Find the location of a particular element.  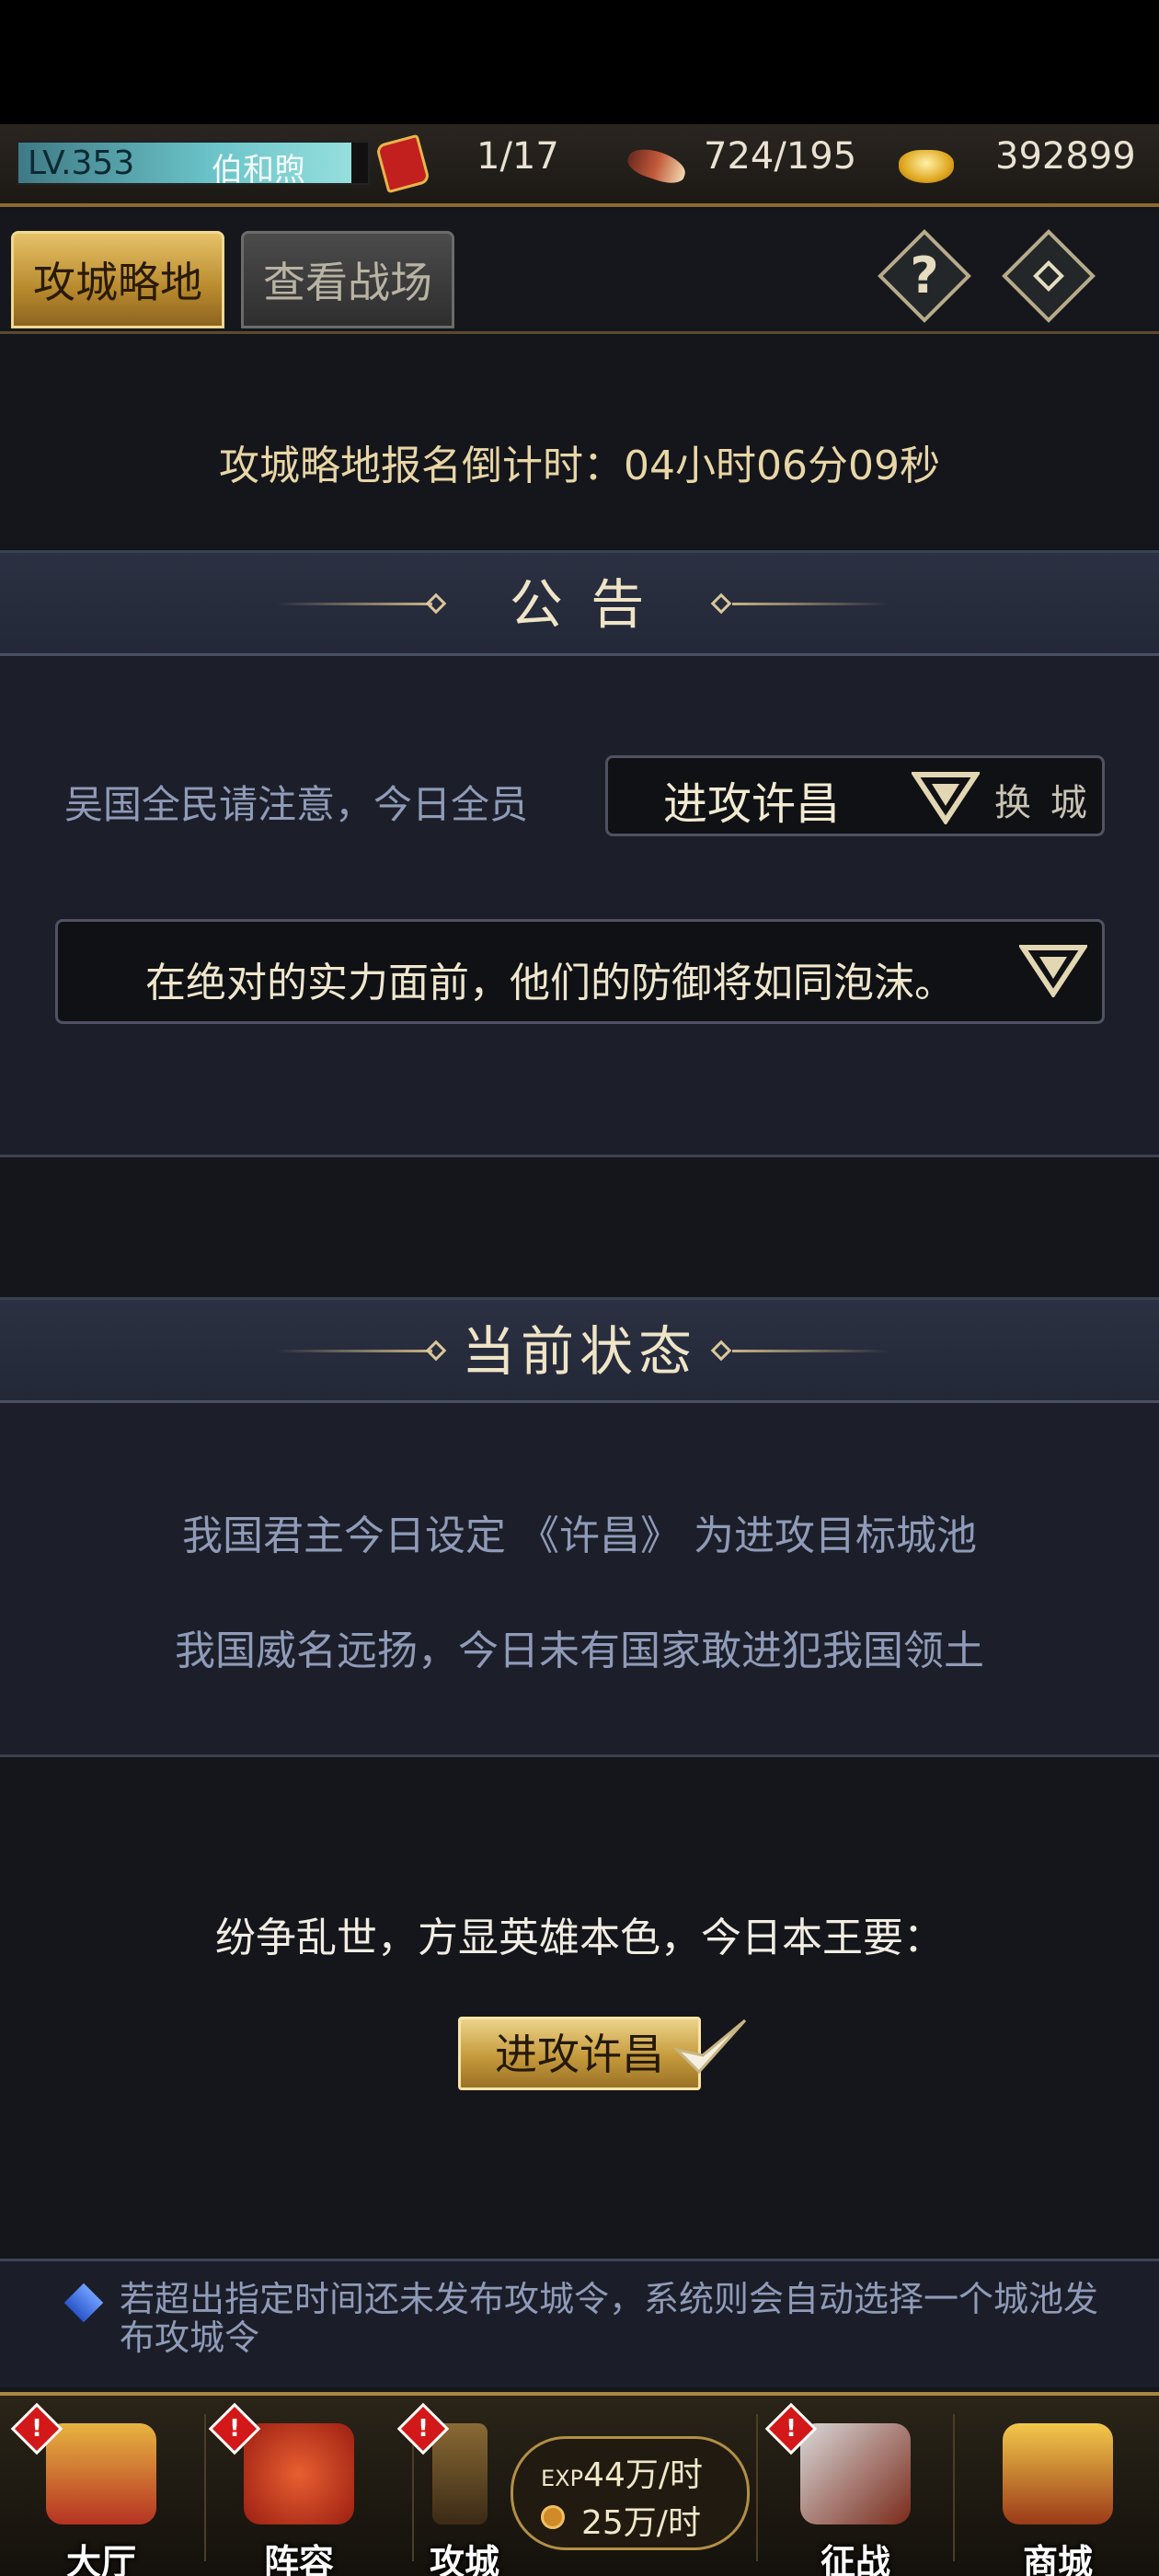

red-token-icon is located at coordinates (402, 163).